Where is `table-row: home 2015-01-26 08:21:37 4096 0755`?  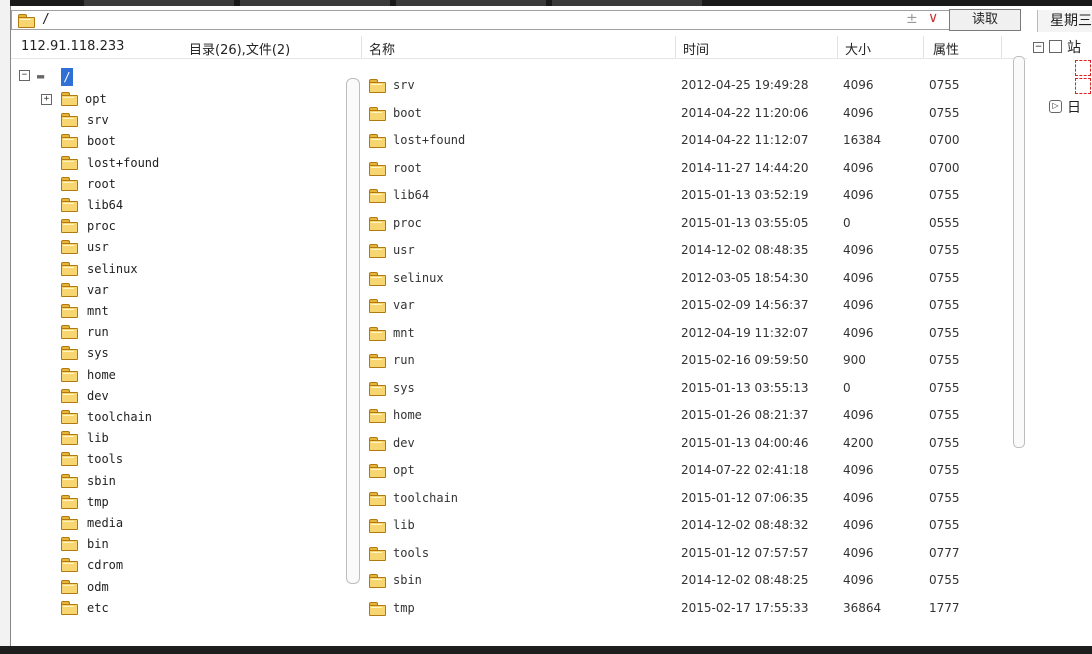 table-row: home 2015-01-26 08:21:37 4096 0755 is located at coordinates (692, 415).